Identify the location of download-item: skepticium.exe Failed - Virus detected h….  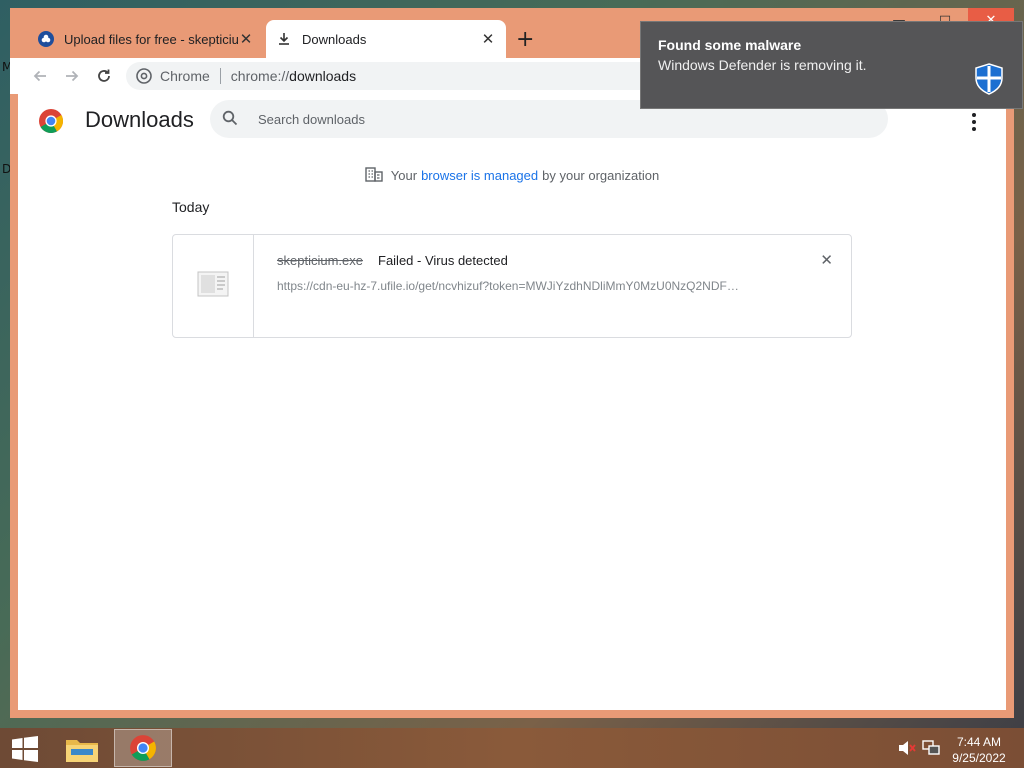
(512, 286).